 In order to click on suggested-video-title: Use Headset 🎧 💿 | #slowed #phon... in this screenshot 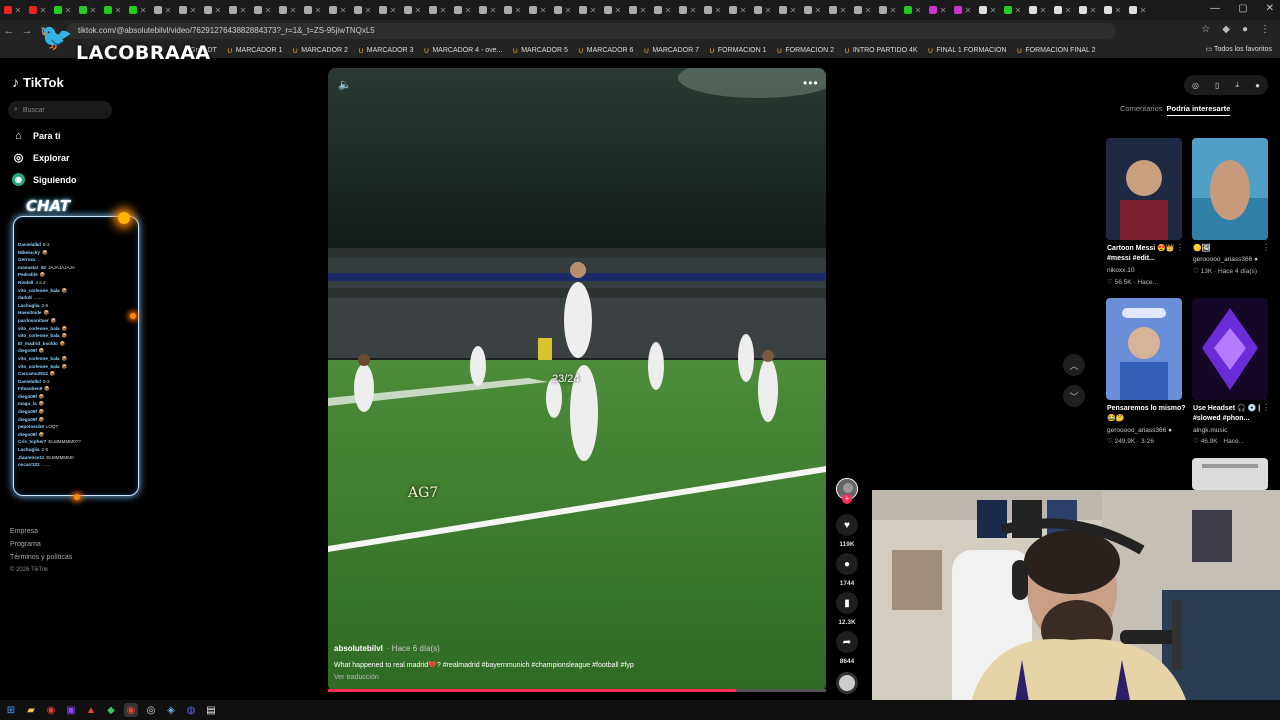, I will do `click(1233, 414)`.